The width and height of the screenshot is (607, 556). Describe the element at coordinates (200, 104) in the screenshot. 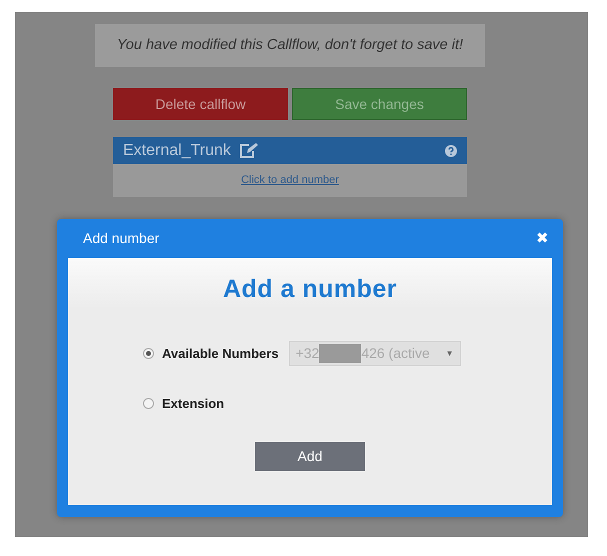

I see `delete-button: Delete callflow` at that location.